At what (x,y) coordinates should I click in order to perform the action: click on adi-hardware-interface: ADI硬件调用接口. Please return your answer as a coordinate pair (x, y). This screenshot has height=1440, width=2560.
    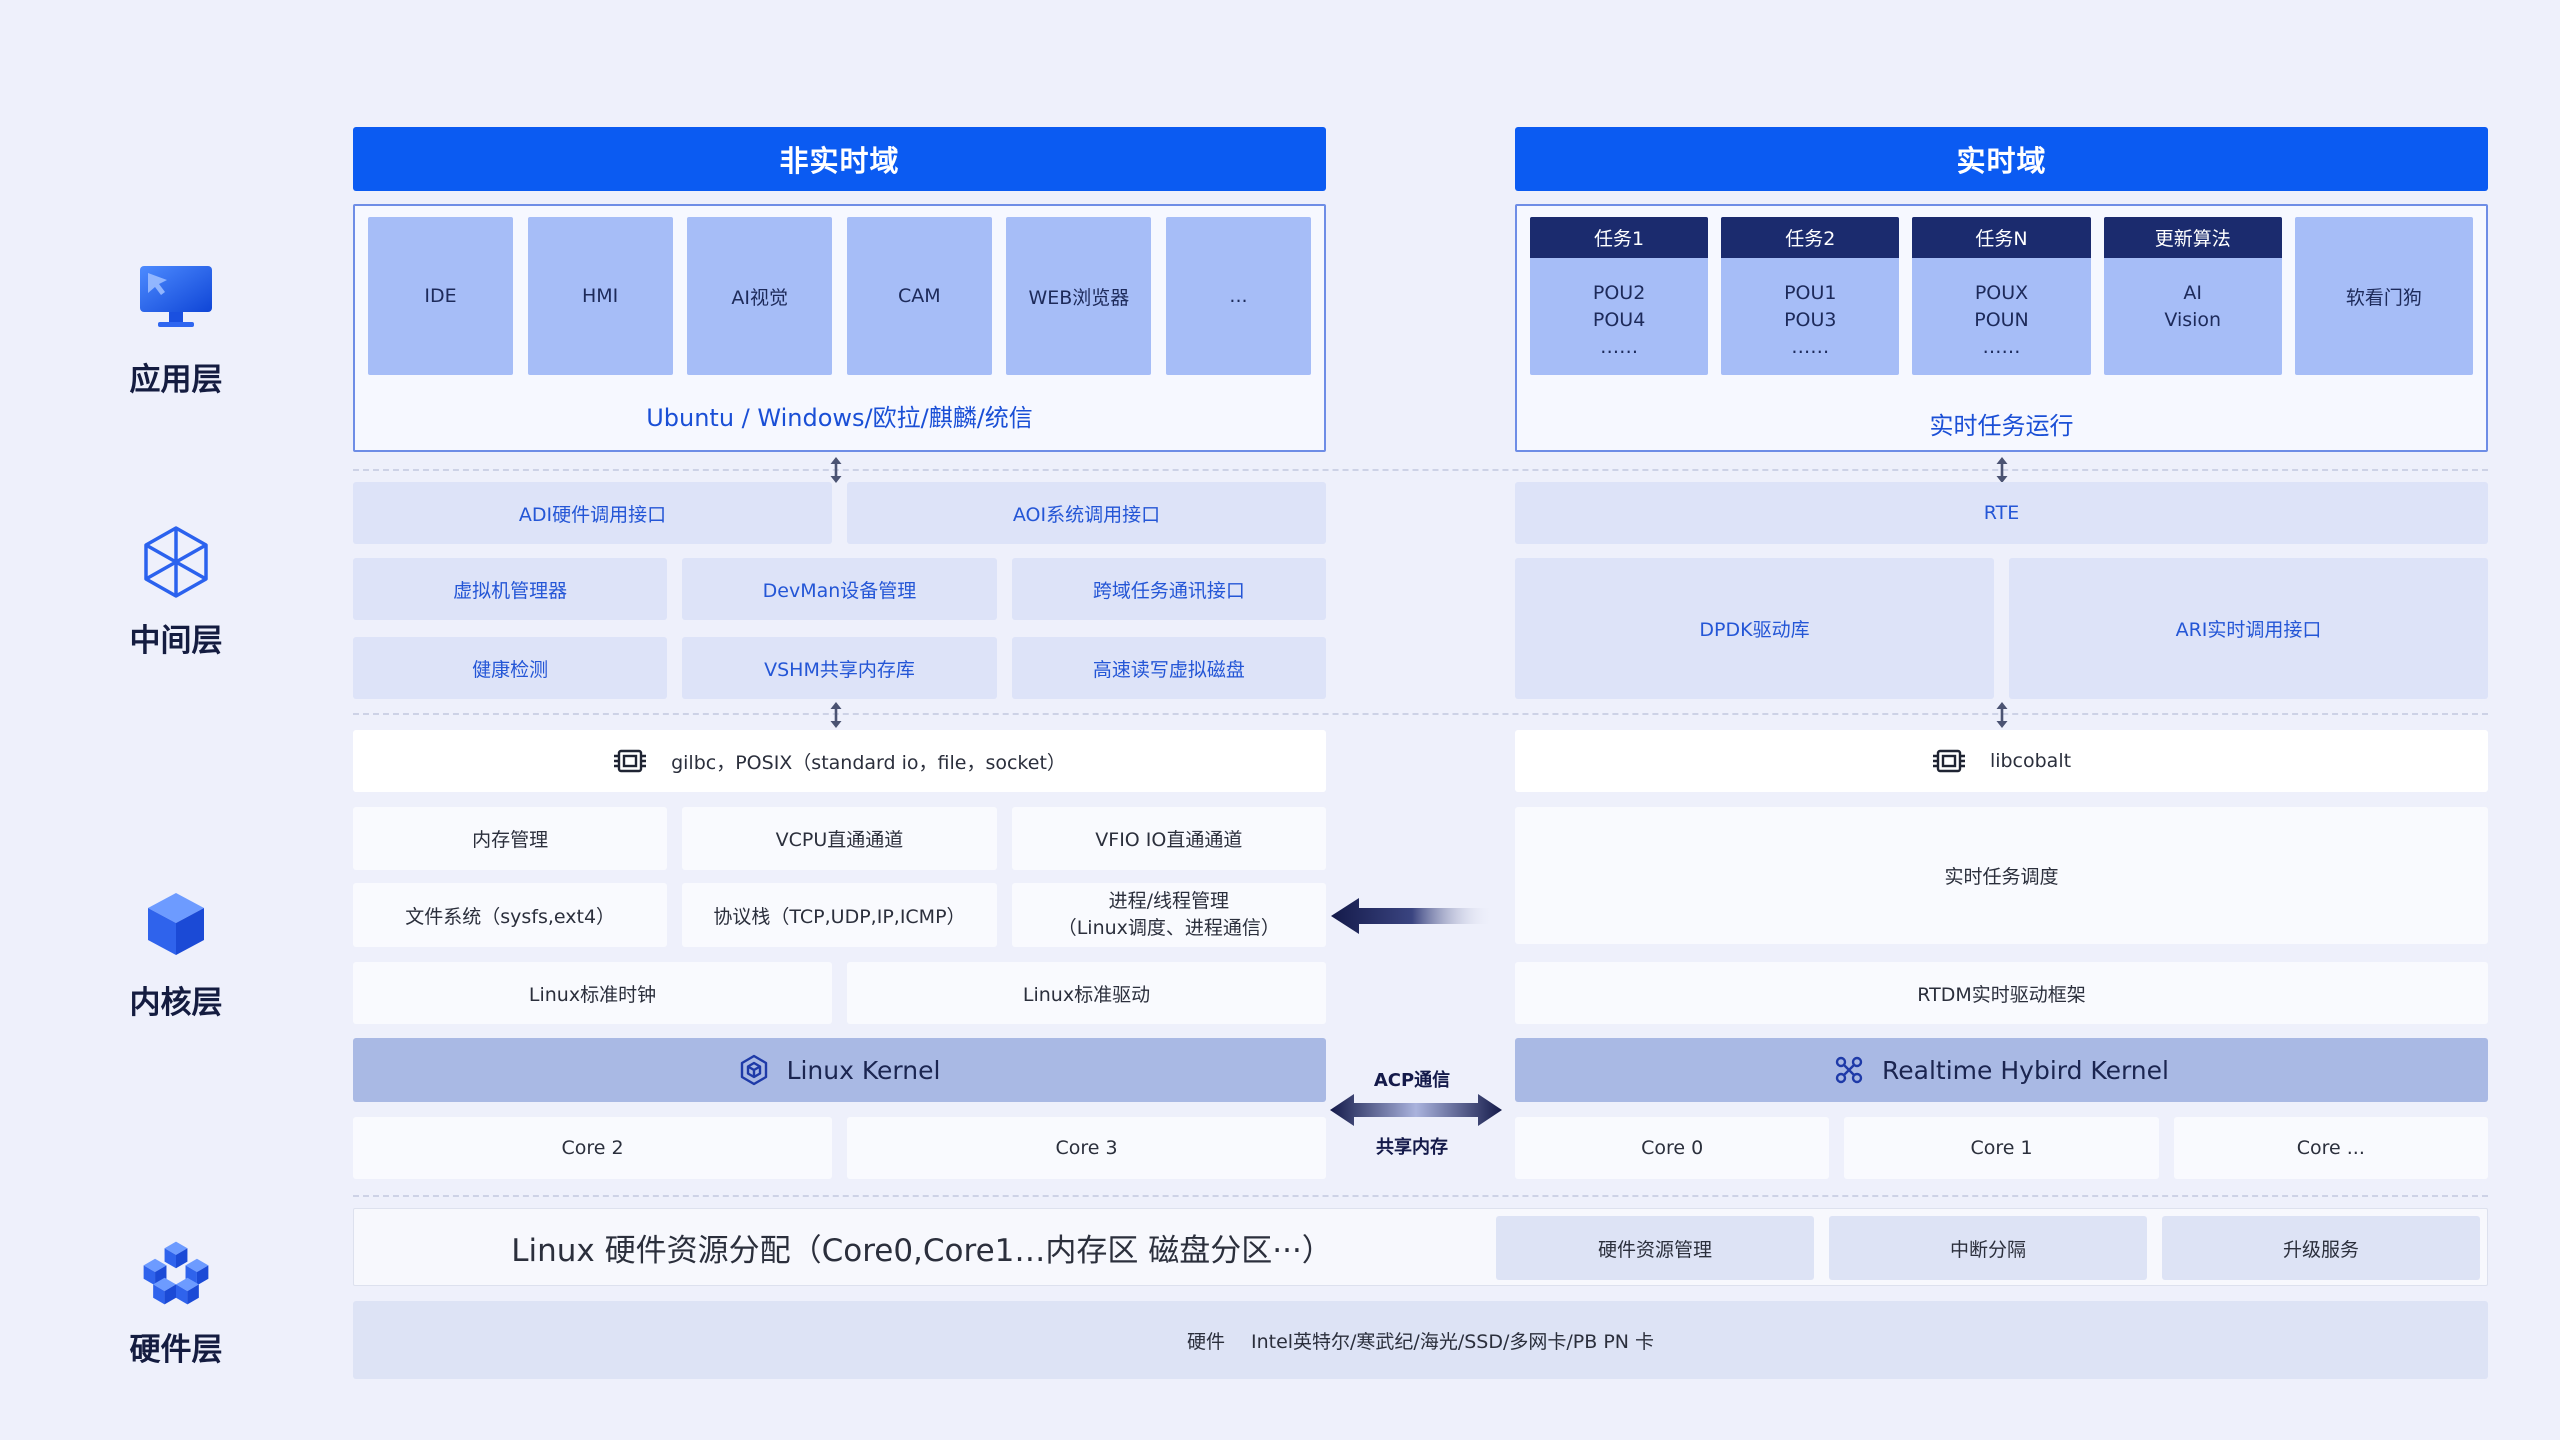
    Looking at the image, I should click on (592, 513).